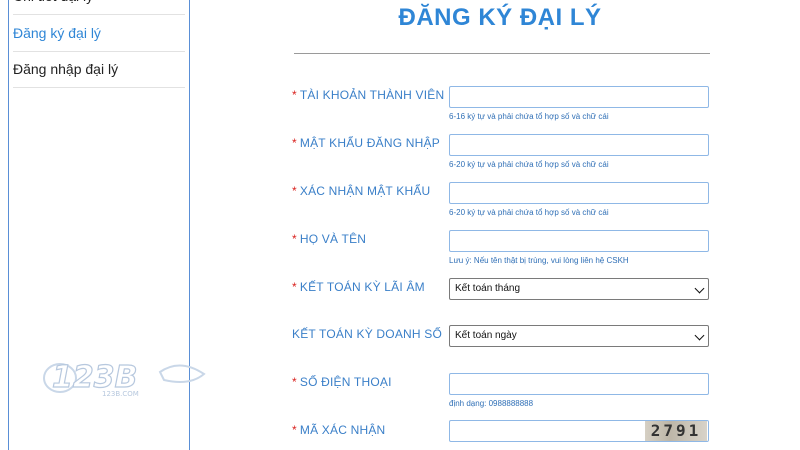  I want to click on label-text: KẾT TOÁN KỲ DOANH SỐ, so click(367, 334).